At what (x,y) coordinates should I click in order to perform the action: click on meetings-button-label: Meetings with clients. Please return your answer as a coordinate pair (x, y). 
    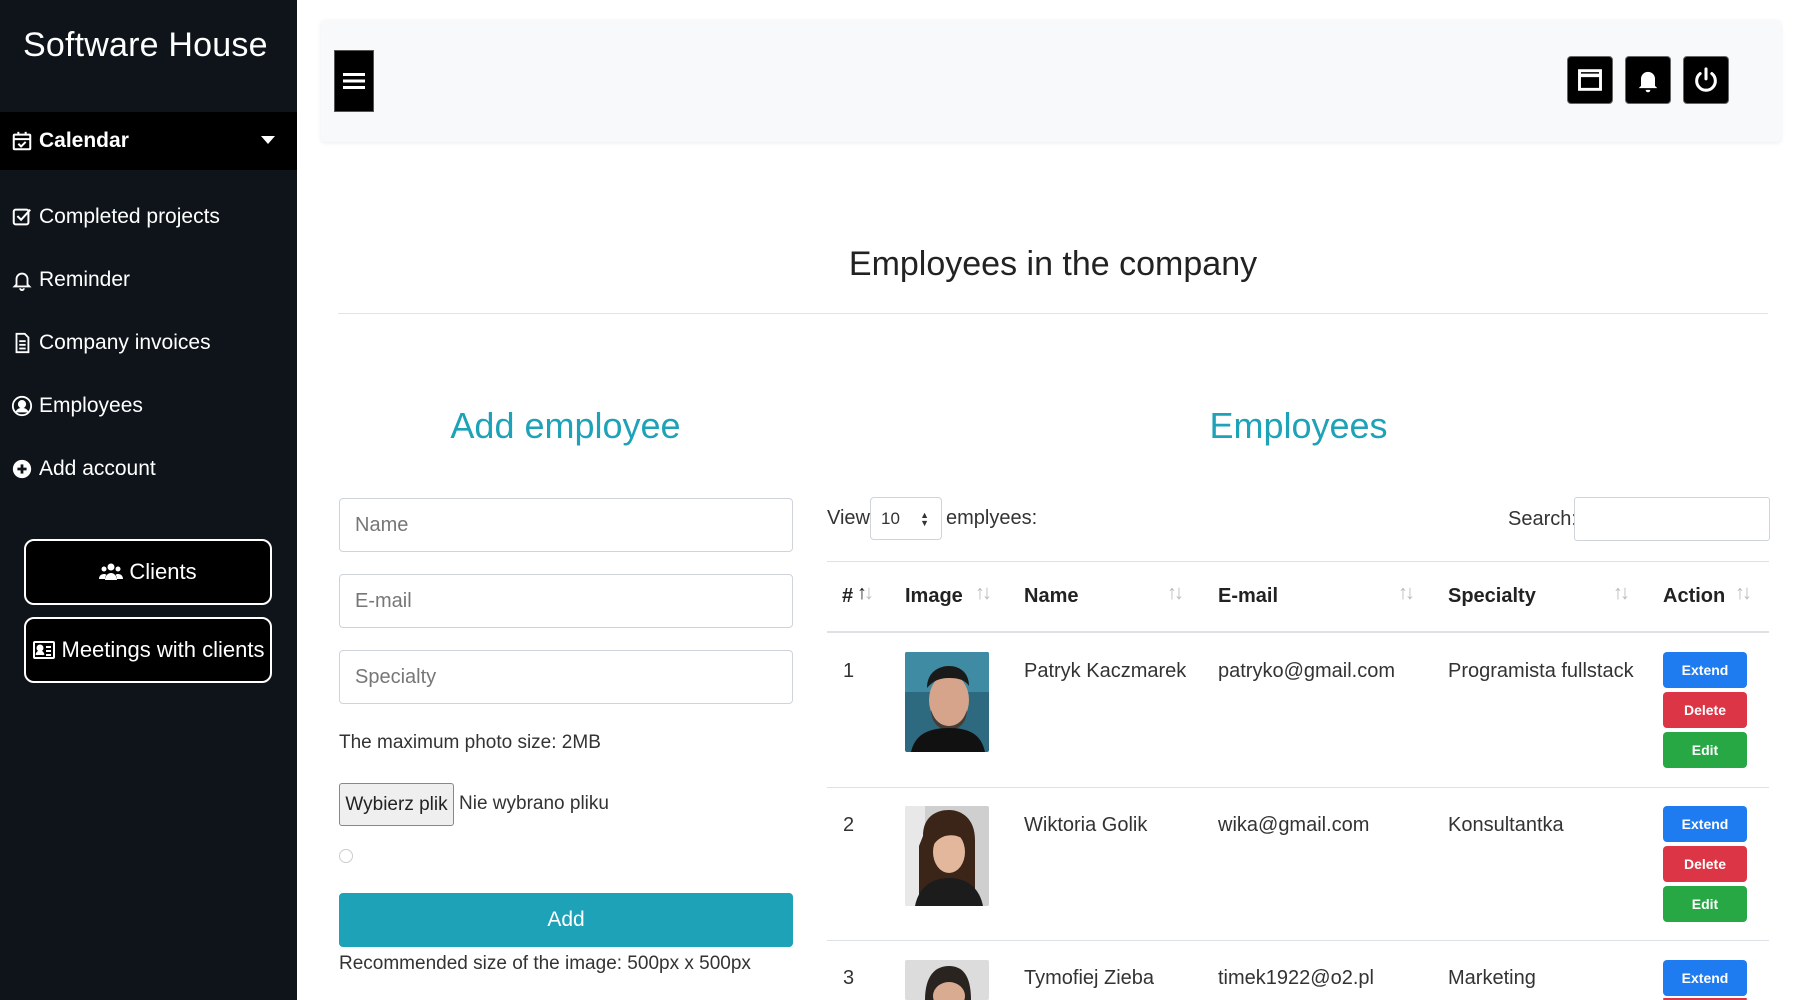
    Looking at the image, I should click on (163, 649).